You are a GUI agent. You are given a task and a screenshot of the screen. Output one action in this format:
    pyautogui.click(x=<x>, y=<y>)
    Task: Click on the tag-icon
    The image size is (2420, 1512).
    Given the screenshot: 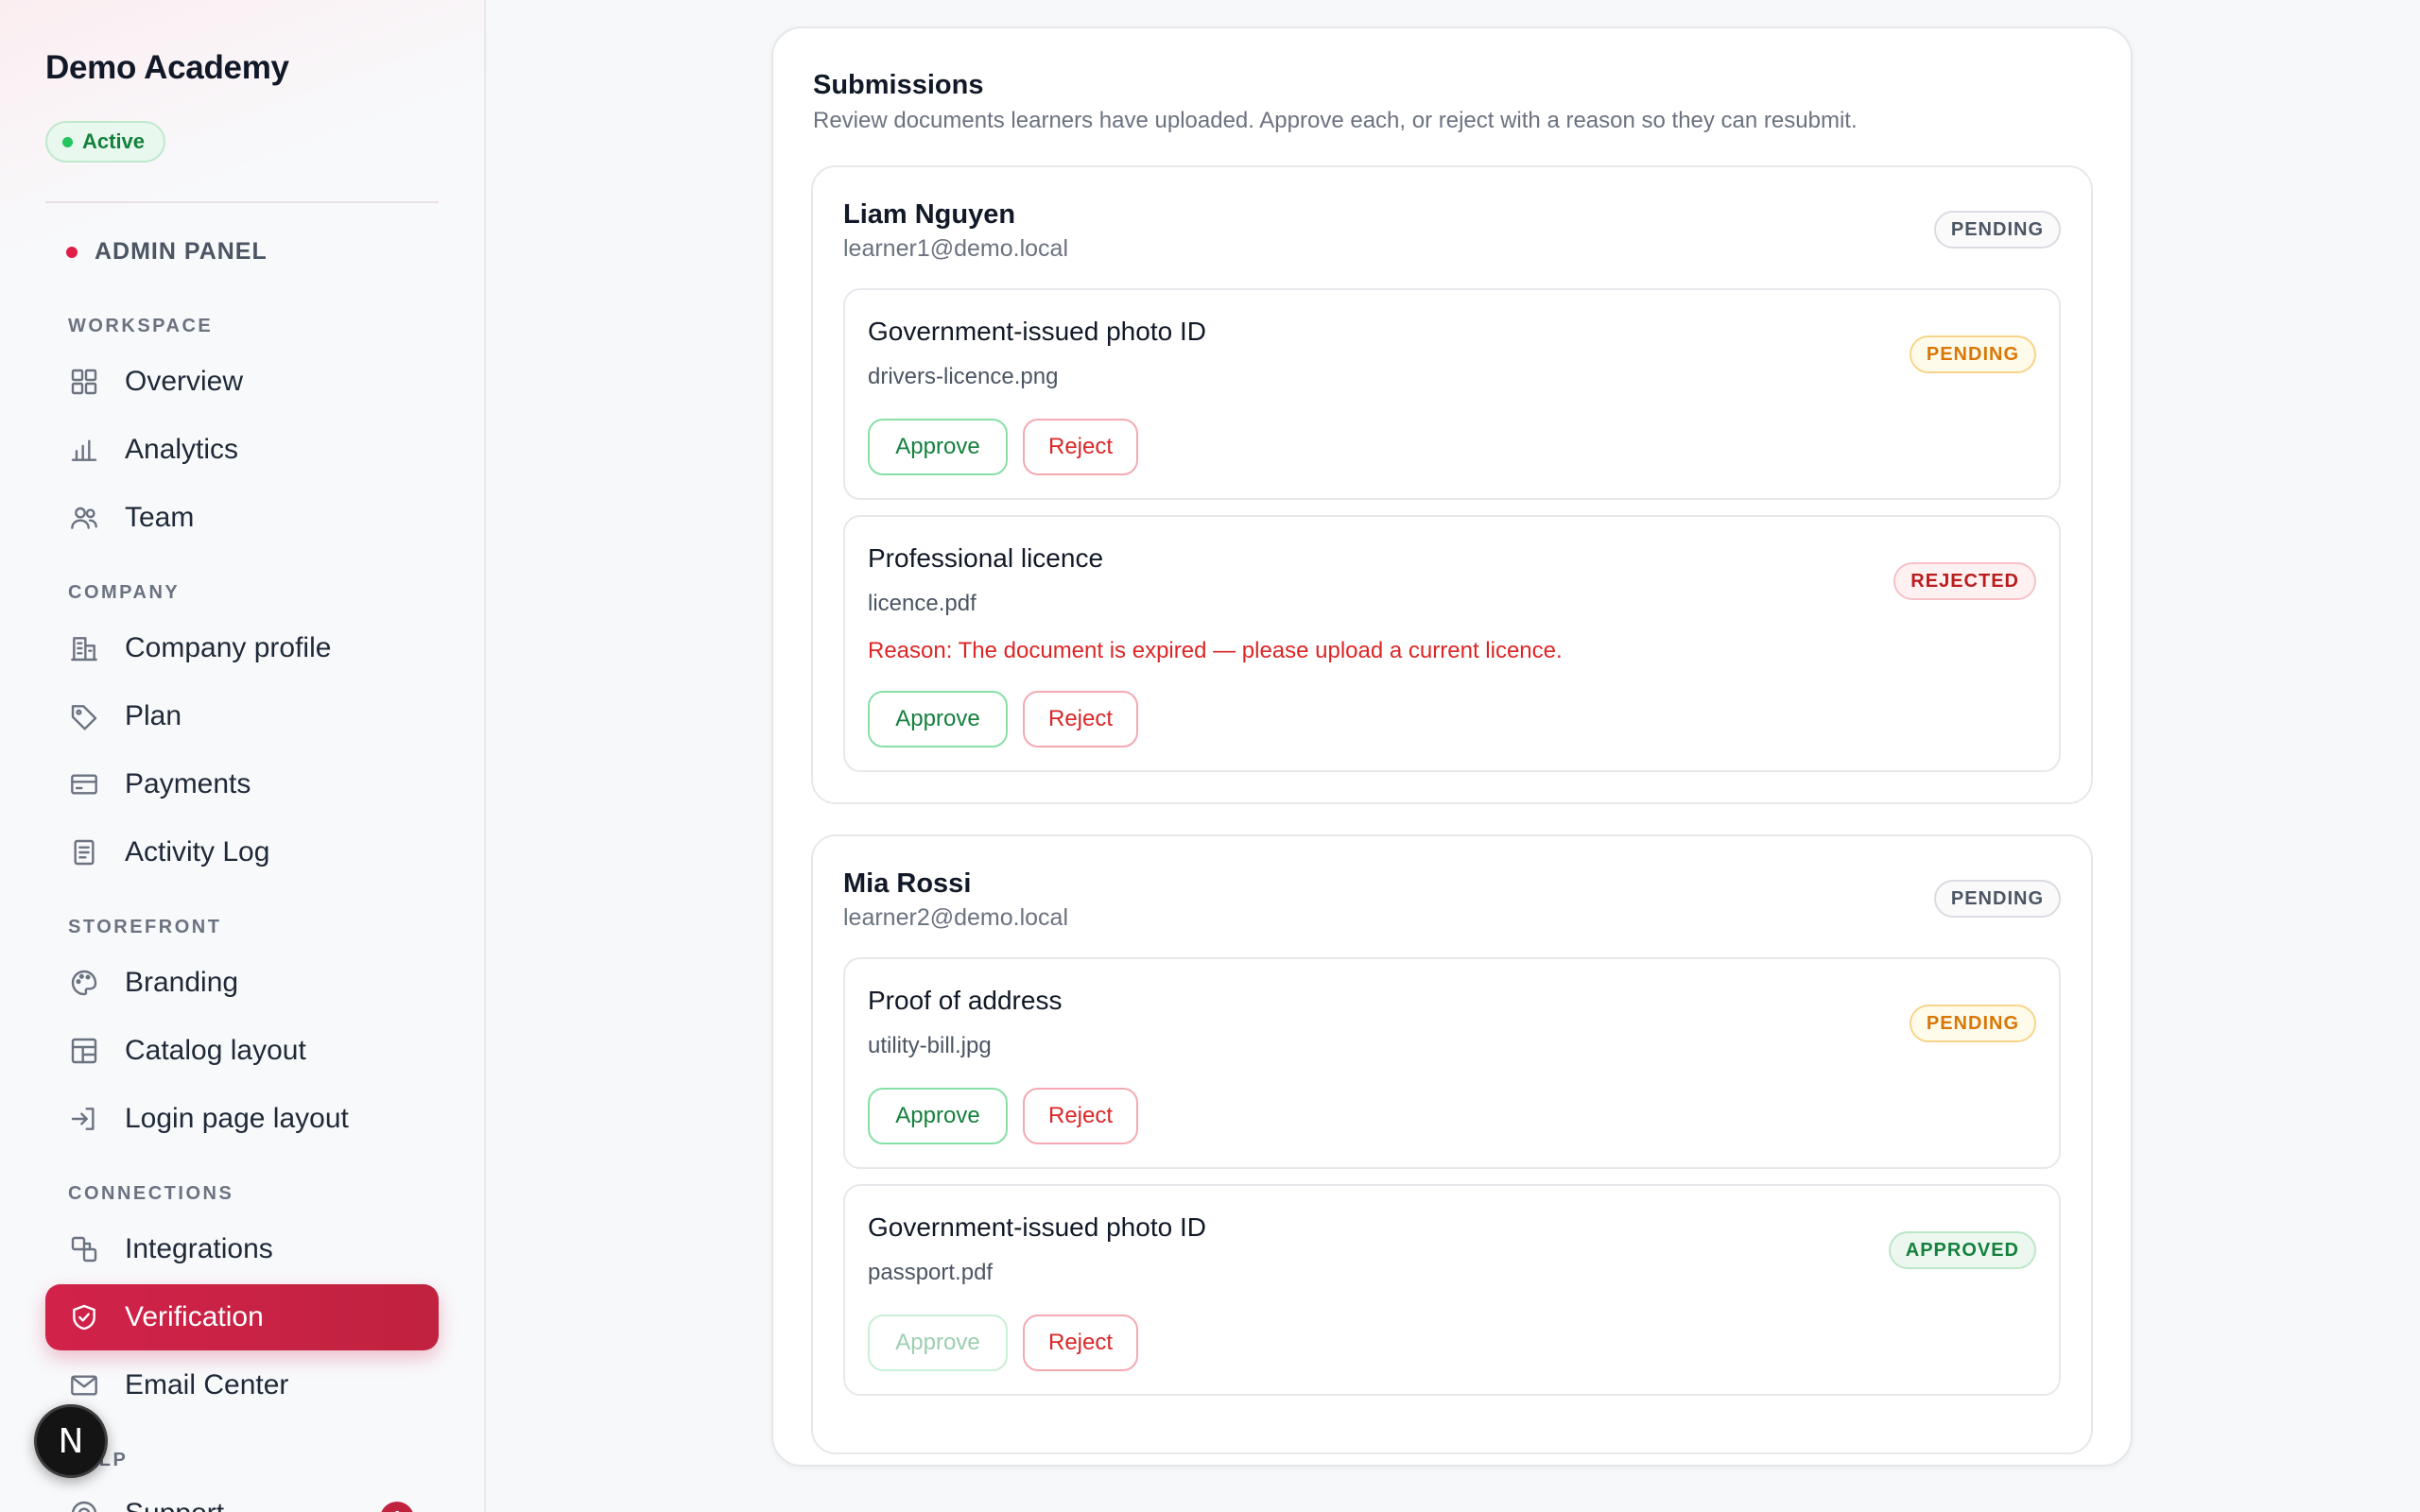 What is the action you would take?
    pyautogui.click(x=84, y=716)
    